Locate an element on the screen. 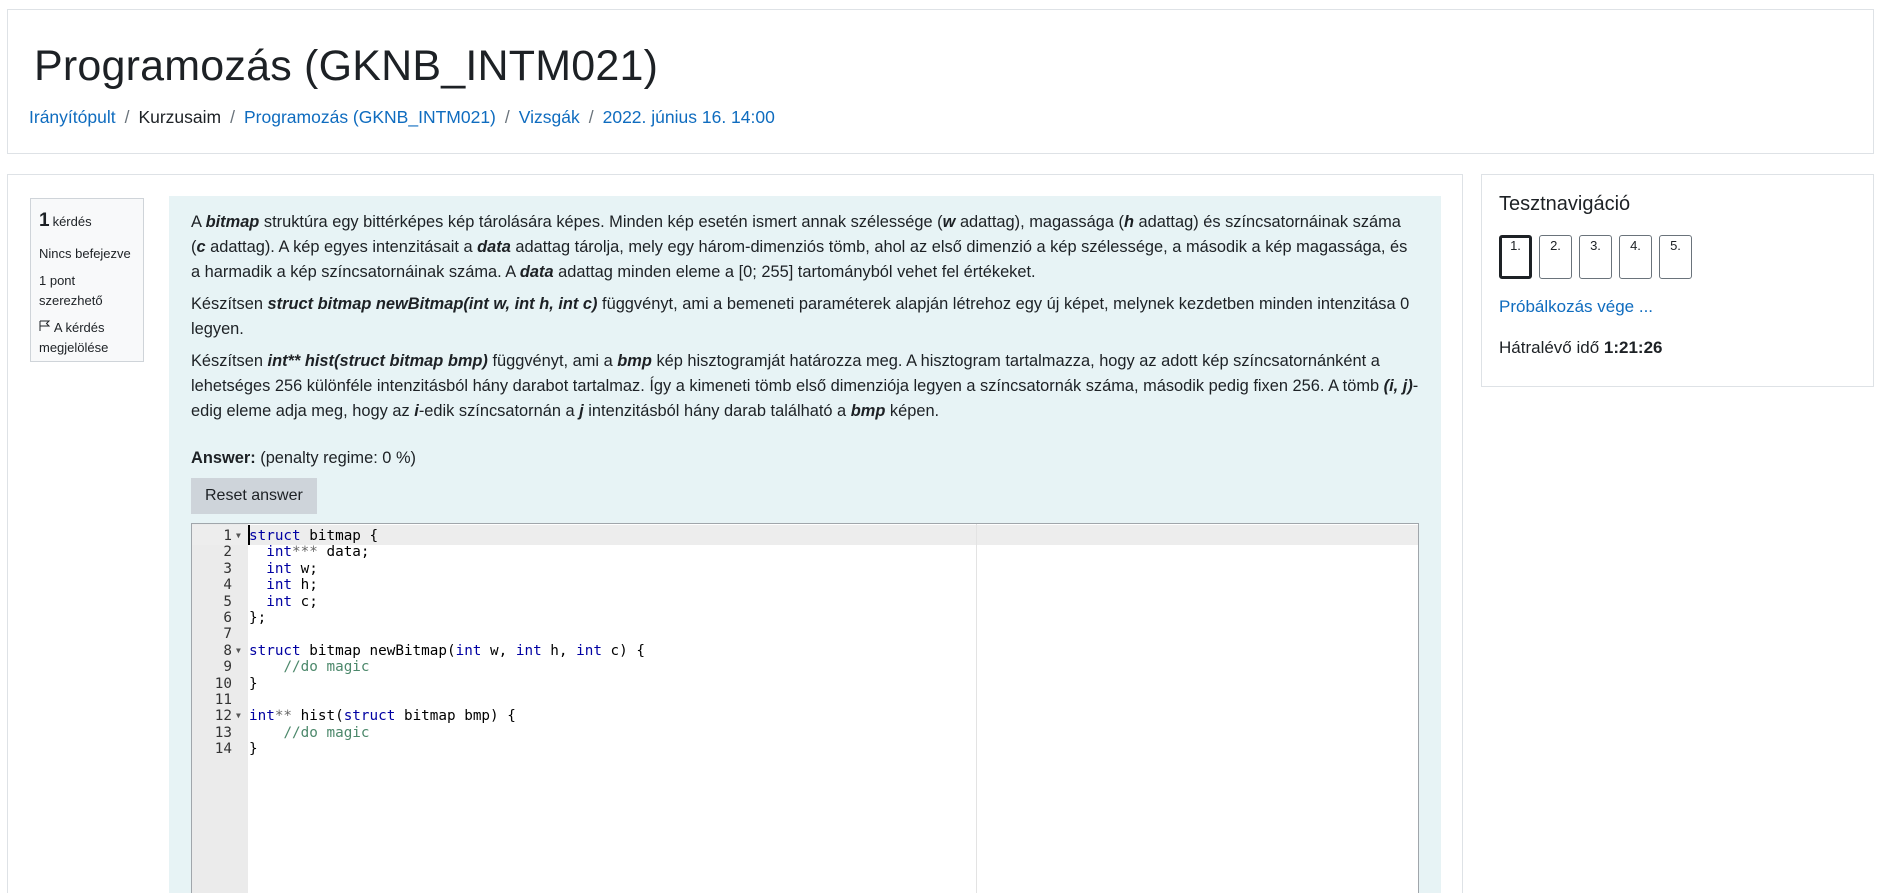 This screenshot has height=893, width=1879. question-number: 1 kérdés is located at coordinates (87, 221).